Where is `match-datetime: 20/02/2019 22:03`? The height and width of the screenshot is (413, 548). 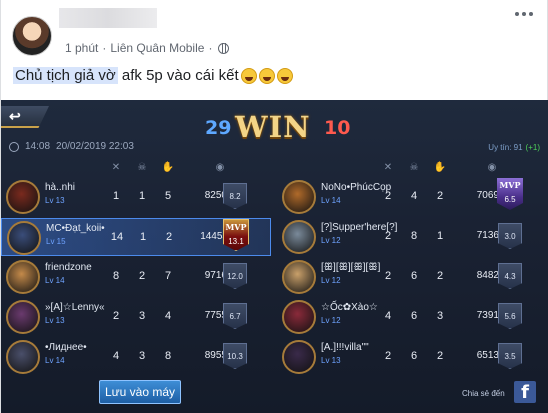
match-datetime: 20/02/2019 22:03 is located at coordinates (95, 146).